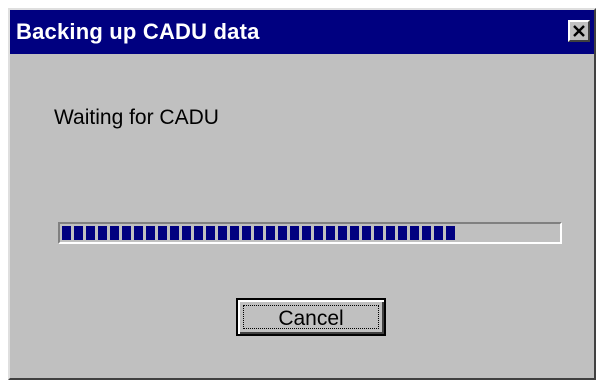  I want to click on cancel-button: Cancel, so click(311, 317).